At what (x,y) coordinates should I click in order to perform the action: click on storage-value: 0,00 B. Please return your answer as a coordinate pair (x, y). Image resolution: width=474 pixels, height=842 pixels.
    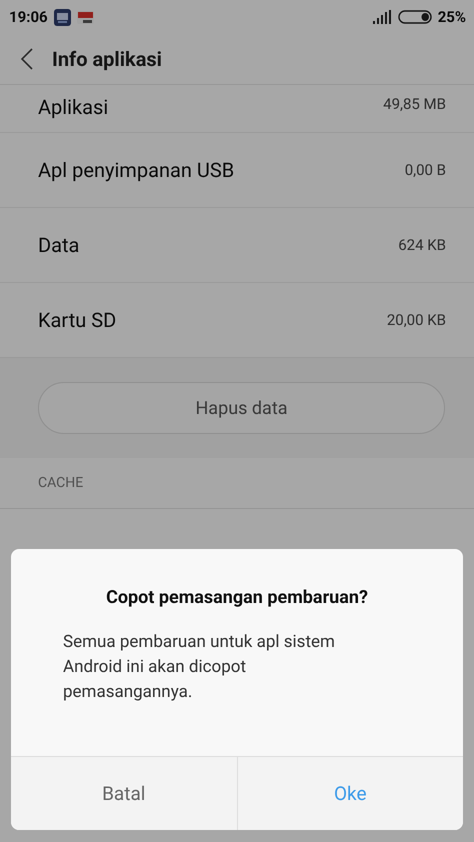
    Looking at the image, I should click on (425, 170).